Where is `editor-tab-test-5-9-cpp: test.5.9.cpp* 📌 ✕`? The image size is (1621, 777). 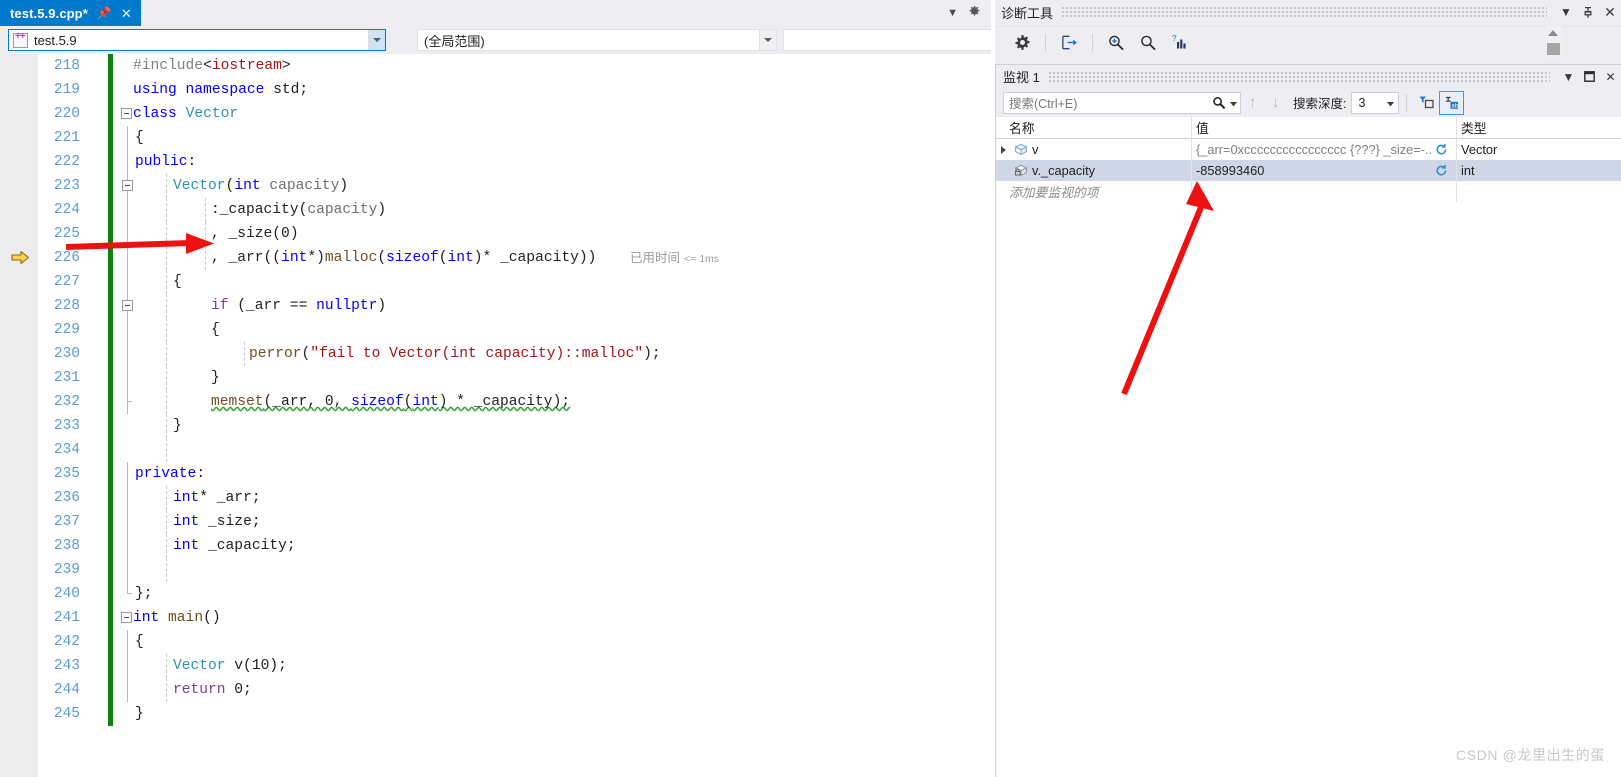 editor-tab-test-5-9-cpp: test.5.9.cpp* 📌 ✕ is located at coordinates (70, 13).